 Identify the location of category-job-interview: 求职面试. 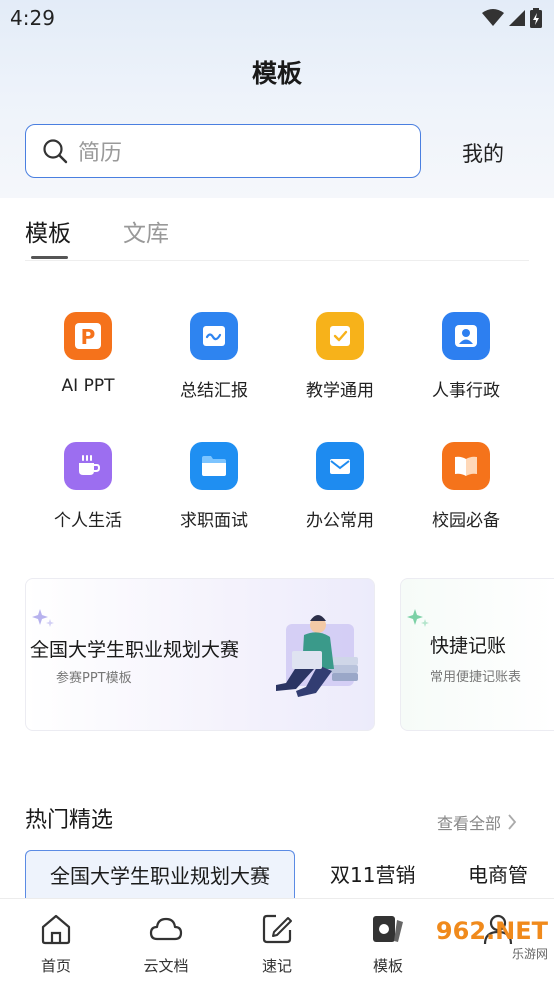
(214, 486).